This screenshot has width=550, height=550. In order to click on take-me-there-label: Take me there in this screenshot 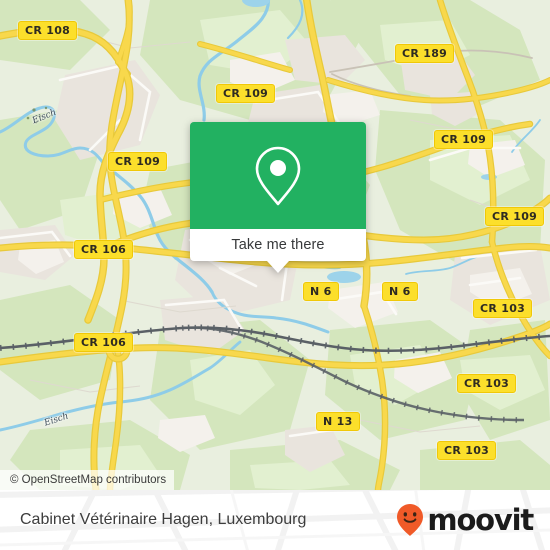, I will do `click(278, 245)`.